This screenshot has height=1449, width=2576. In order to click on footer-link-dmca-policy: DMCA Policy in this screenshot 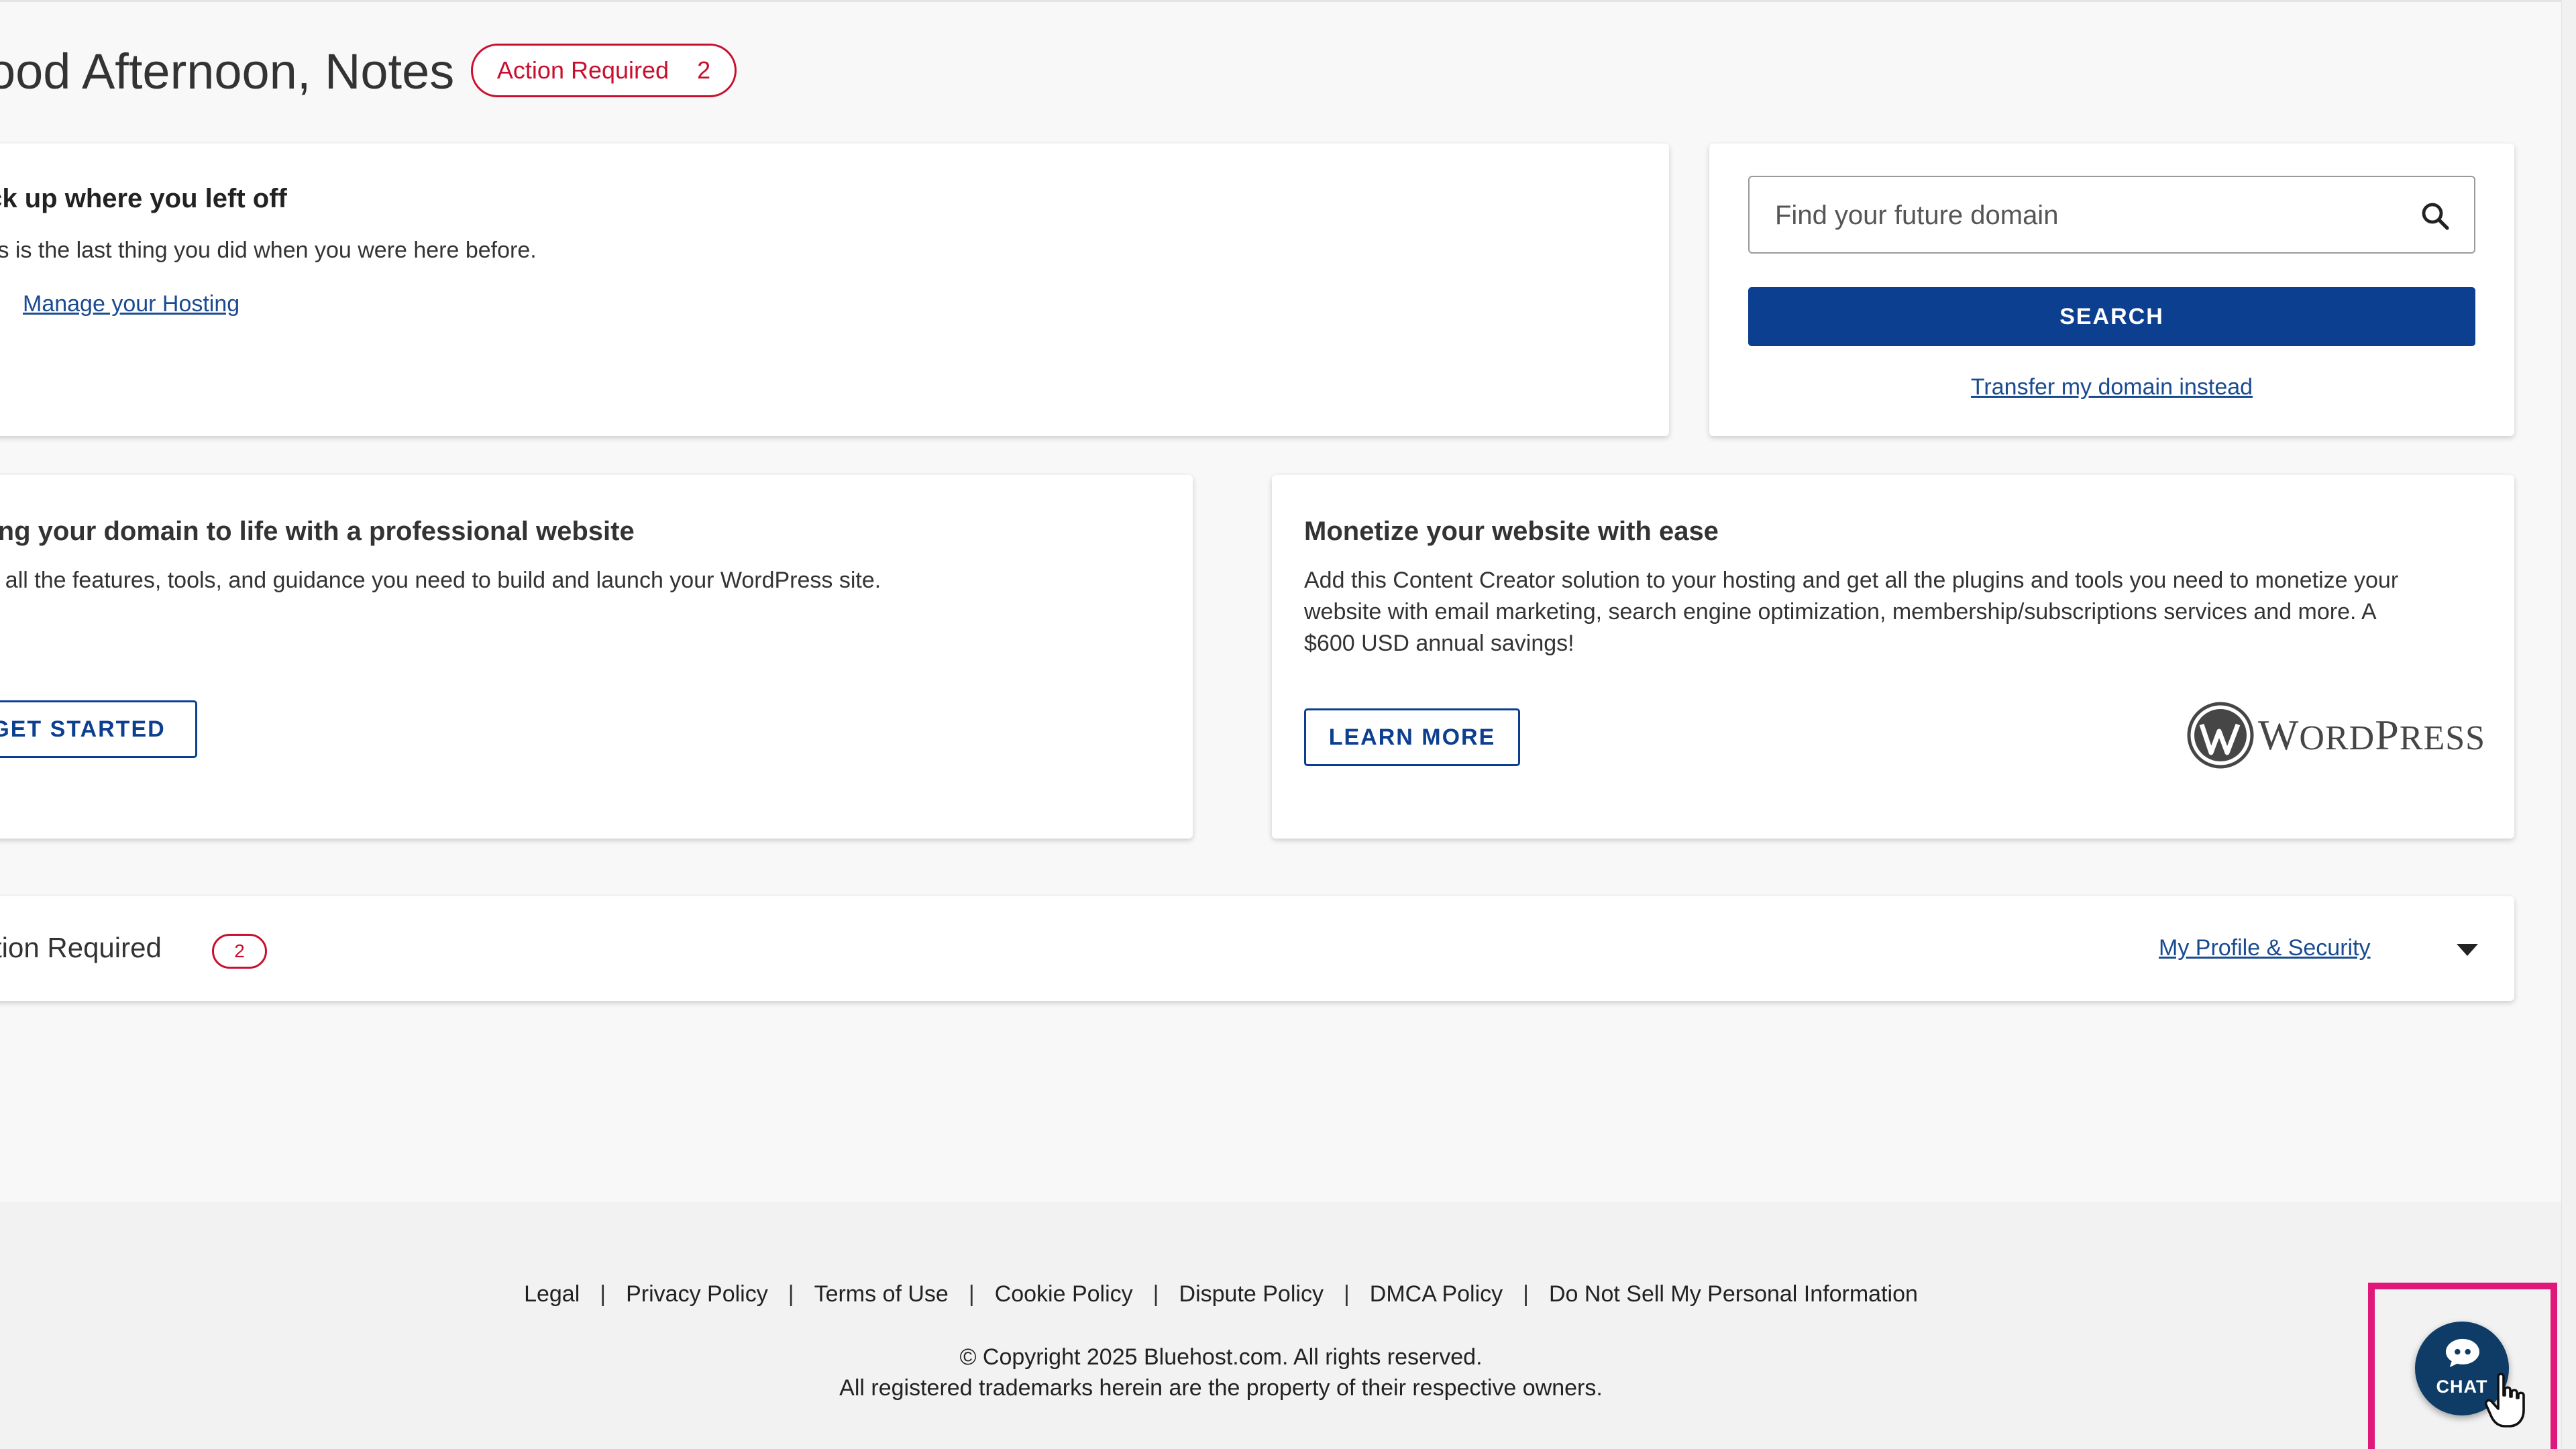, I will do `click(1436, 1294)`.